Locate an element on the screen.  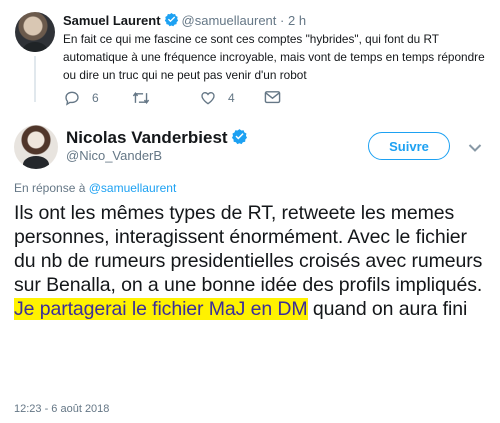
tweet-text-end: quand on aura fini is located at coordinates (387, 309).